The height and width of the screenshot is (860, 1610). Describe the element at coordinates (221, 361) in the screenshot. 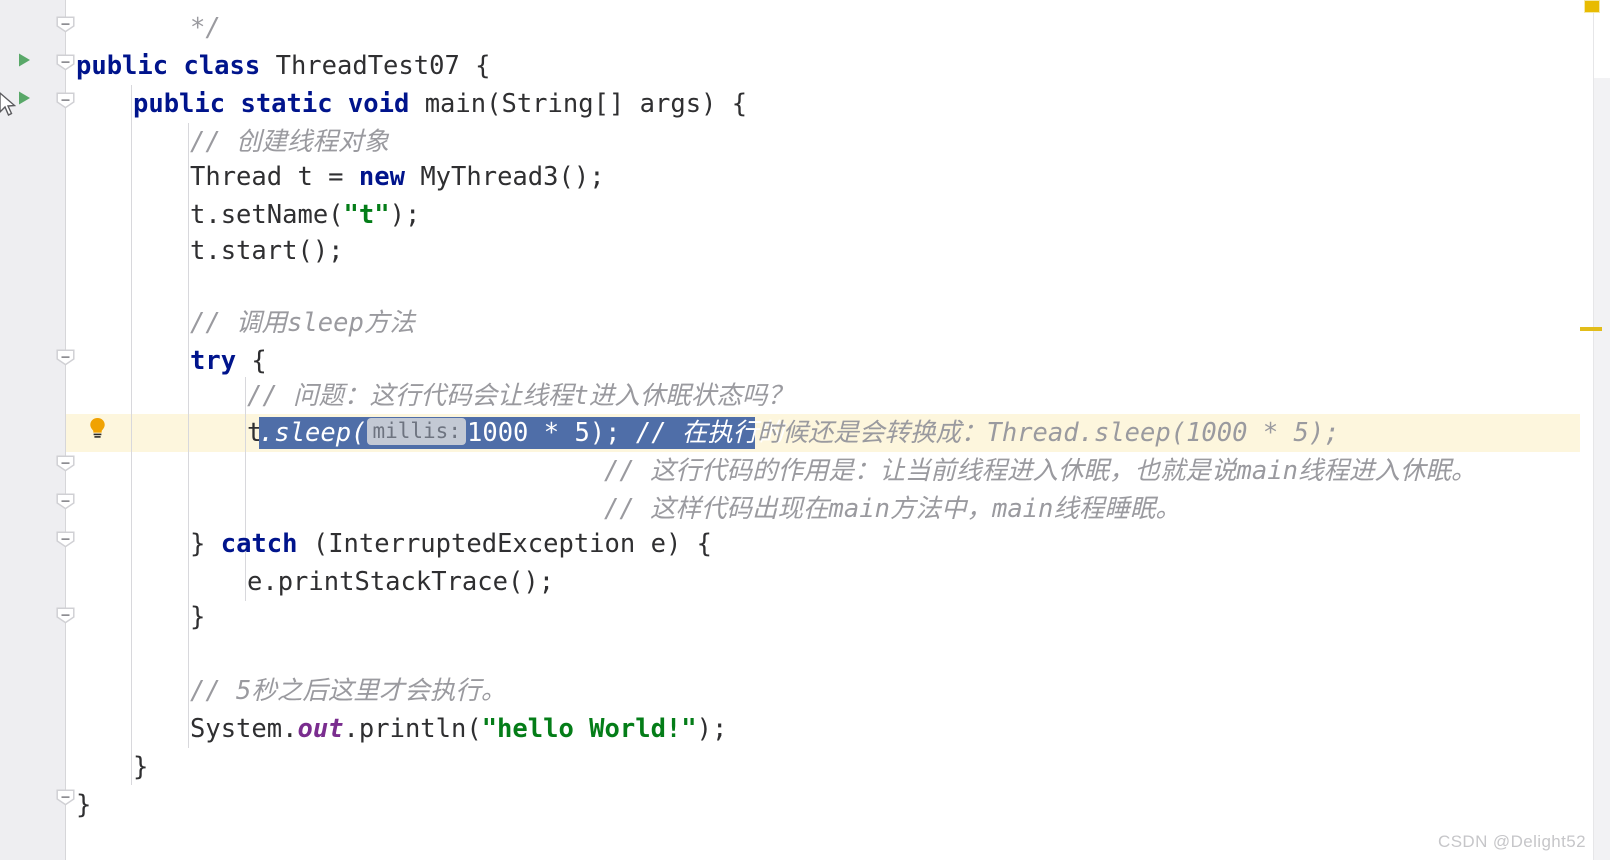

I see `code-token-kw: try` at that location.